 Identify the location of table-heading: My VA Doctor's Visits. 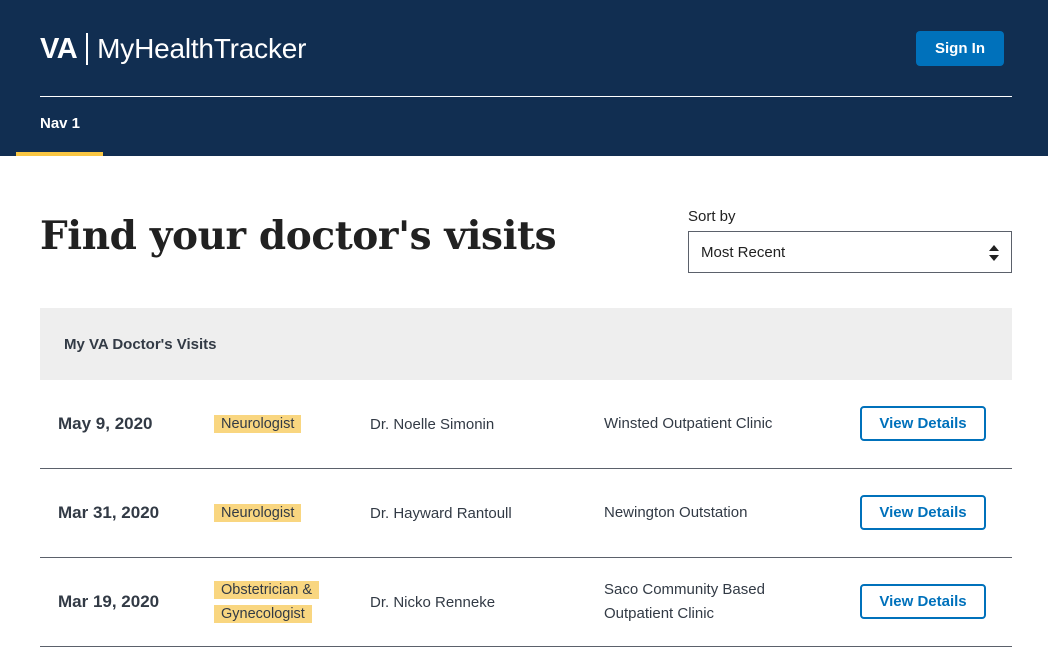
(526, 344).